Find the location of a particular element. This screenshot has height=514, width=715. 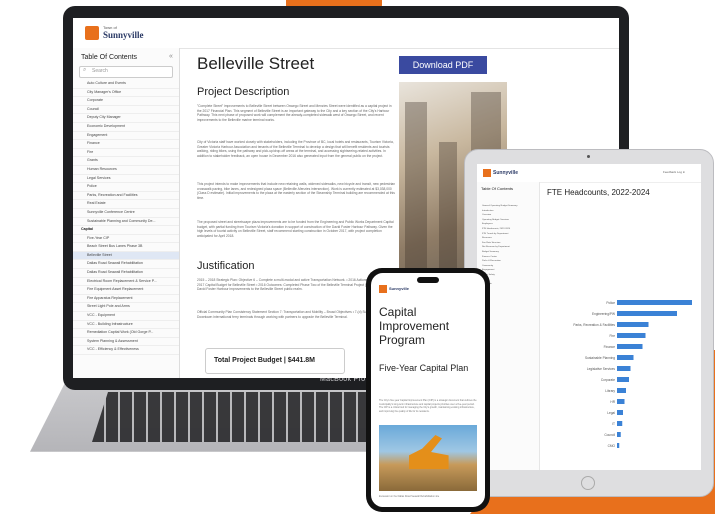

category-label: Fire is located at coordinates (613, 336).